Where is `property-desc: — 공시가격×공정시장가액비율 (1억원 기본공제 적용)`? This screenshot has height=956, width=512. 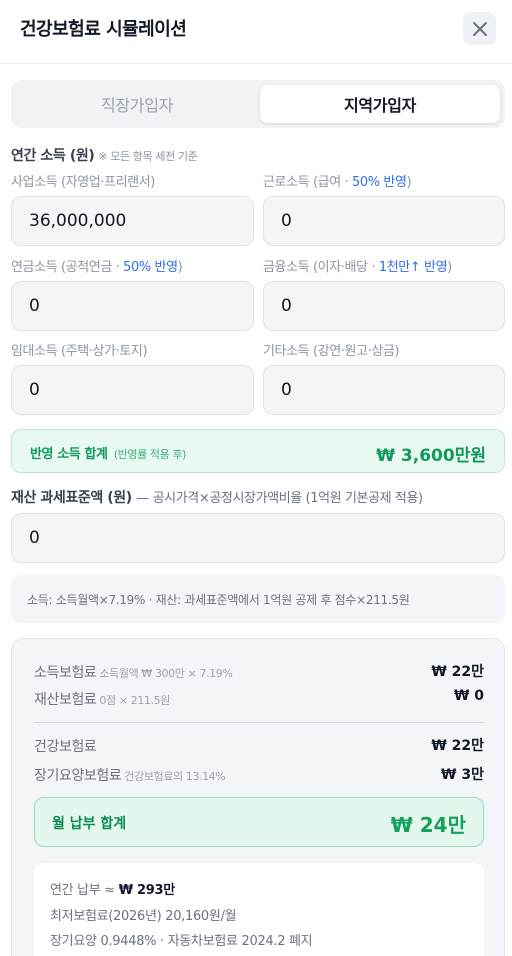
property-desc: — 공시가격×공정시장가액비율 (1억원 기본공제 적용) is located at coordinates (279, 498).